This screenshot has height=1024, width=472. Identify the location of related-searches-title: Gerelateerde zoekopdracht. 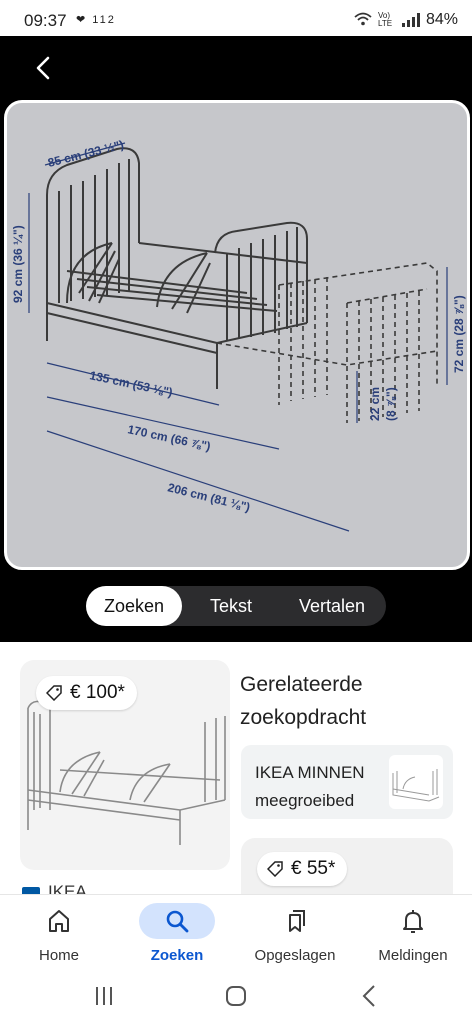
(303, 701).